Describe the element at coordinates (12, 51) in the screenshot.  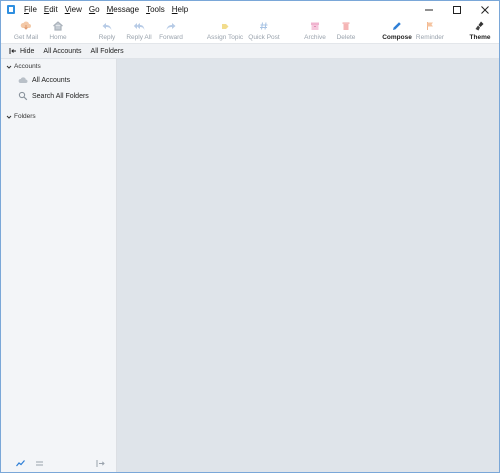
I see `hide-panel-icon` at that location.